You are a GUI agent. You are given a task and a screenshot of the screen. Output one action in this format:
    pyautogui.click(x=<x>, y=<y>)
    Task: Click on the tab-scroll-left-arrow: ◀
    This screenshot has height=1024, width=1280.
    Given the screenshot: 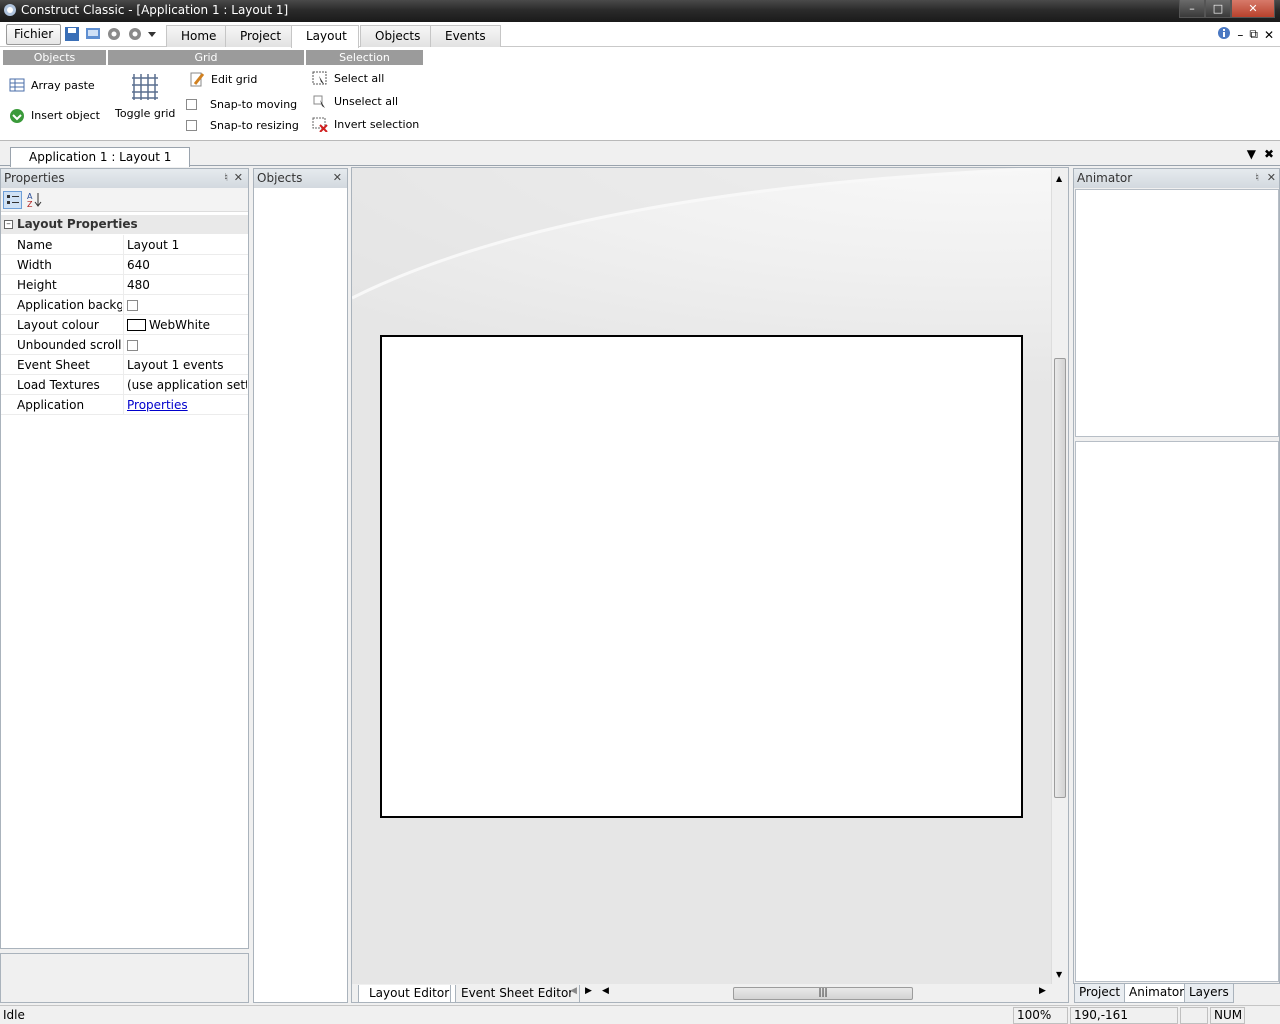 What is the action you would take?
    pyautogui.click(x=573, y=991)
    